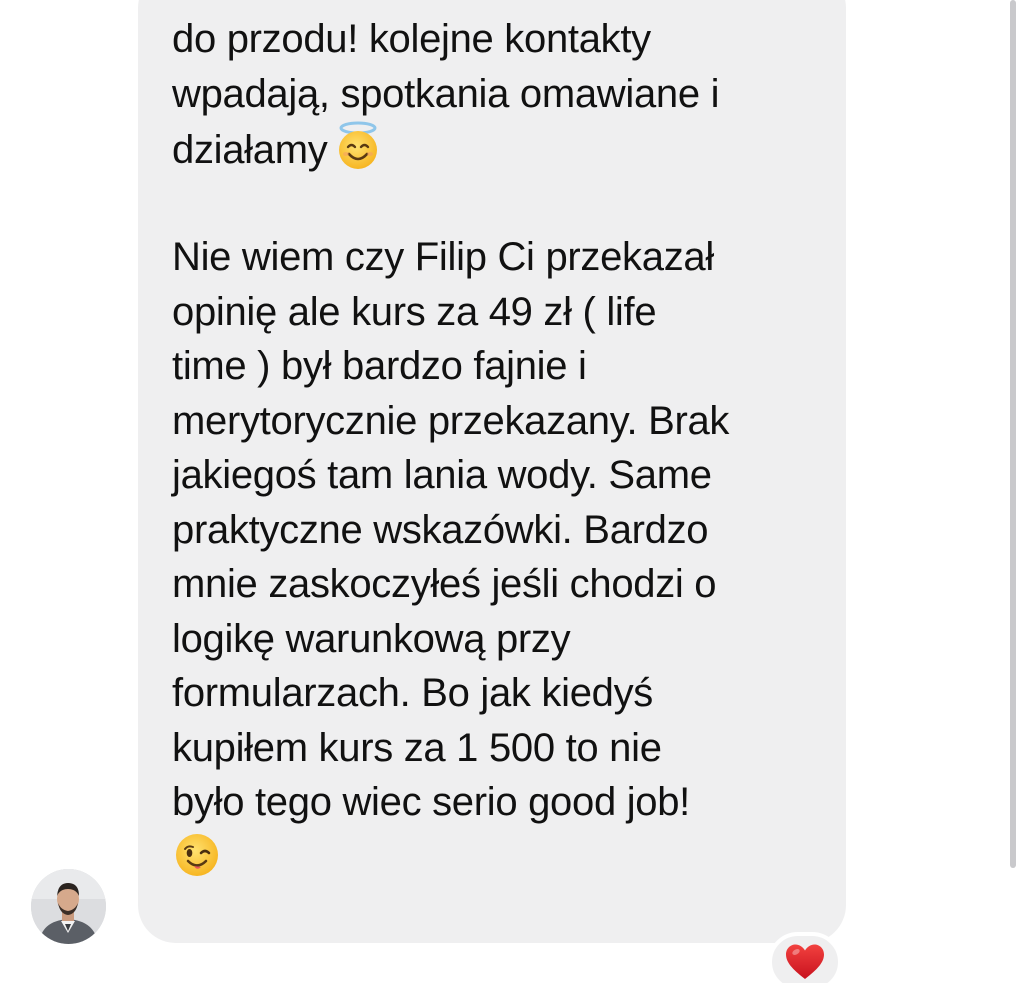  Describe the element at coordinates (68, 906) in the screenshot. I see `sender-avatar` at that location.